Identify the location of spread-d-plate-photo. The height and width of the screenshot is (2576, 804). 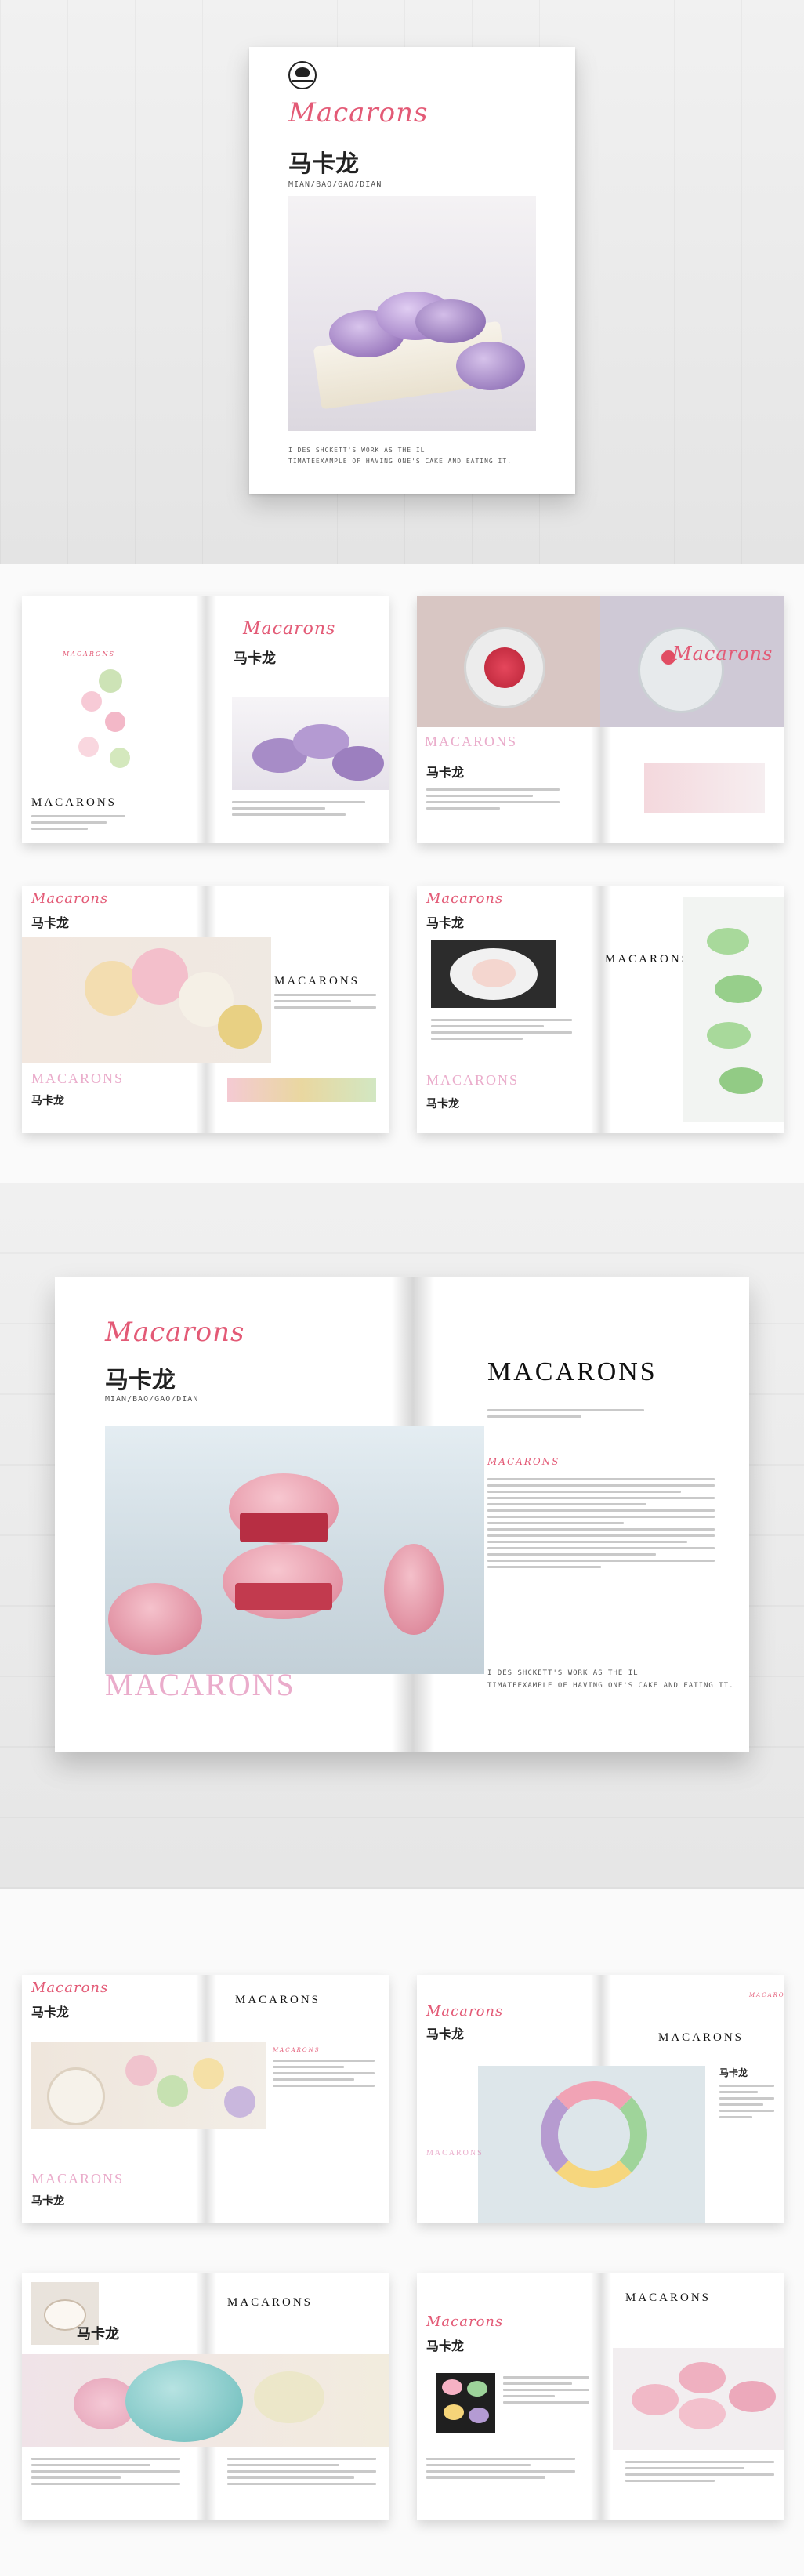
(493, 974).